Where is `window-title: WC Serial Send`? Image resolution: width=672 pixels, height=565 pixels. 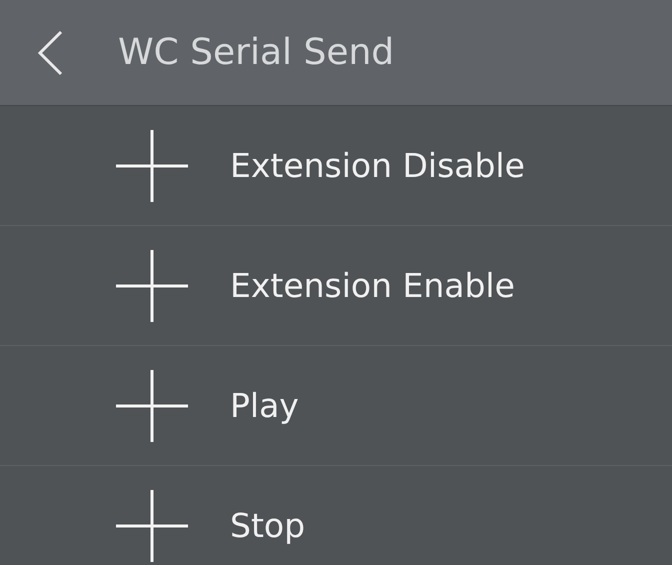
window-title: WC Serial Send is located at coordinates (256, 52).